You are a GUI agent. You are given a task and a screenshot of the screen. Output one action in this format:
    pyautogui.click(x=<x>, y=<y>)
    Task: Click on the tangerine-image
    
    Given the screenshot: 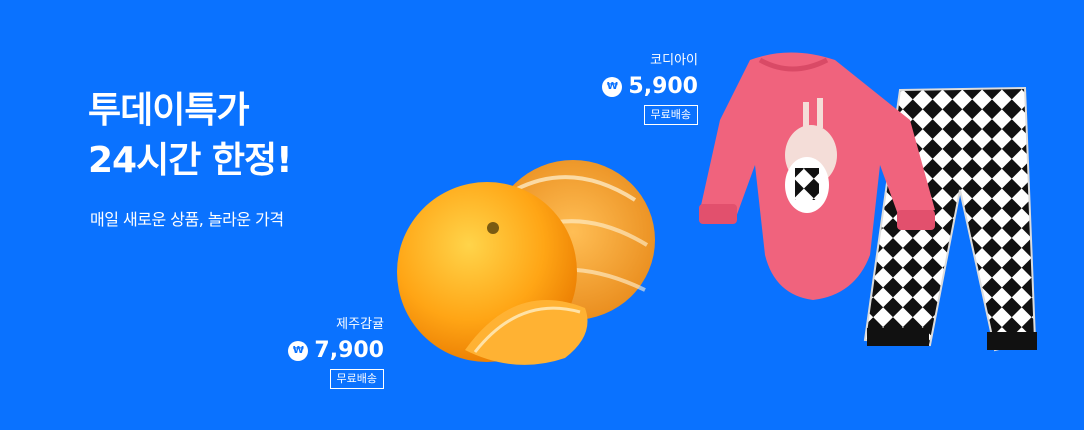 What is the action you would take?
    pyautogui.click(x=530, y=267)
    